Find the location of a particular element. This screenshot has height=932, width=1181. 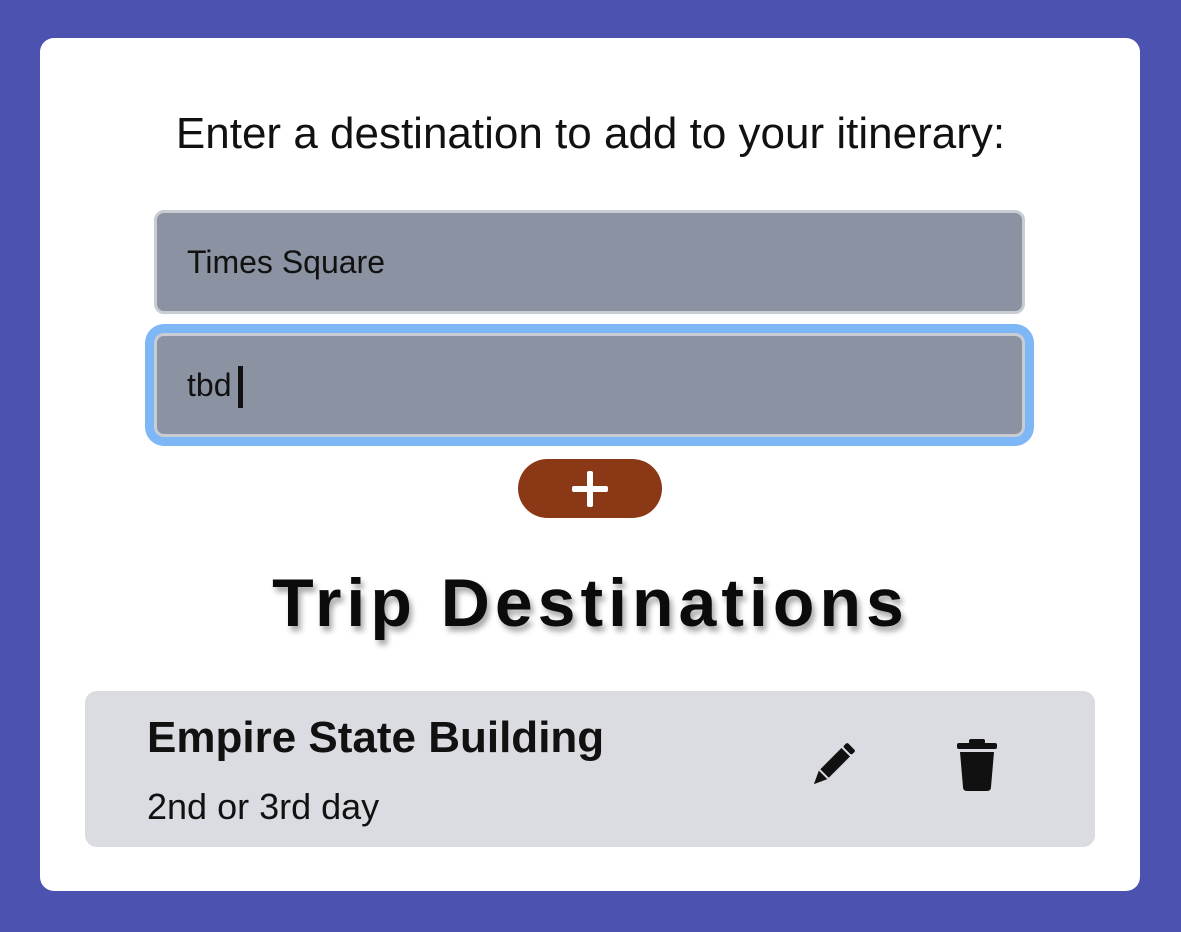

list-item: Empire State Building 2nd or 3rd day is located at coordinates (590, 769).